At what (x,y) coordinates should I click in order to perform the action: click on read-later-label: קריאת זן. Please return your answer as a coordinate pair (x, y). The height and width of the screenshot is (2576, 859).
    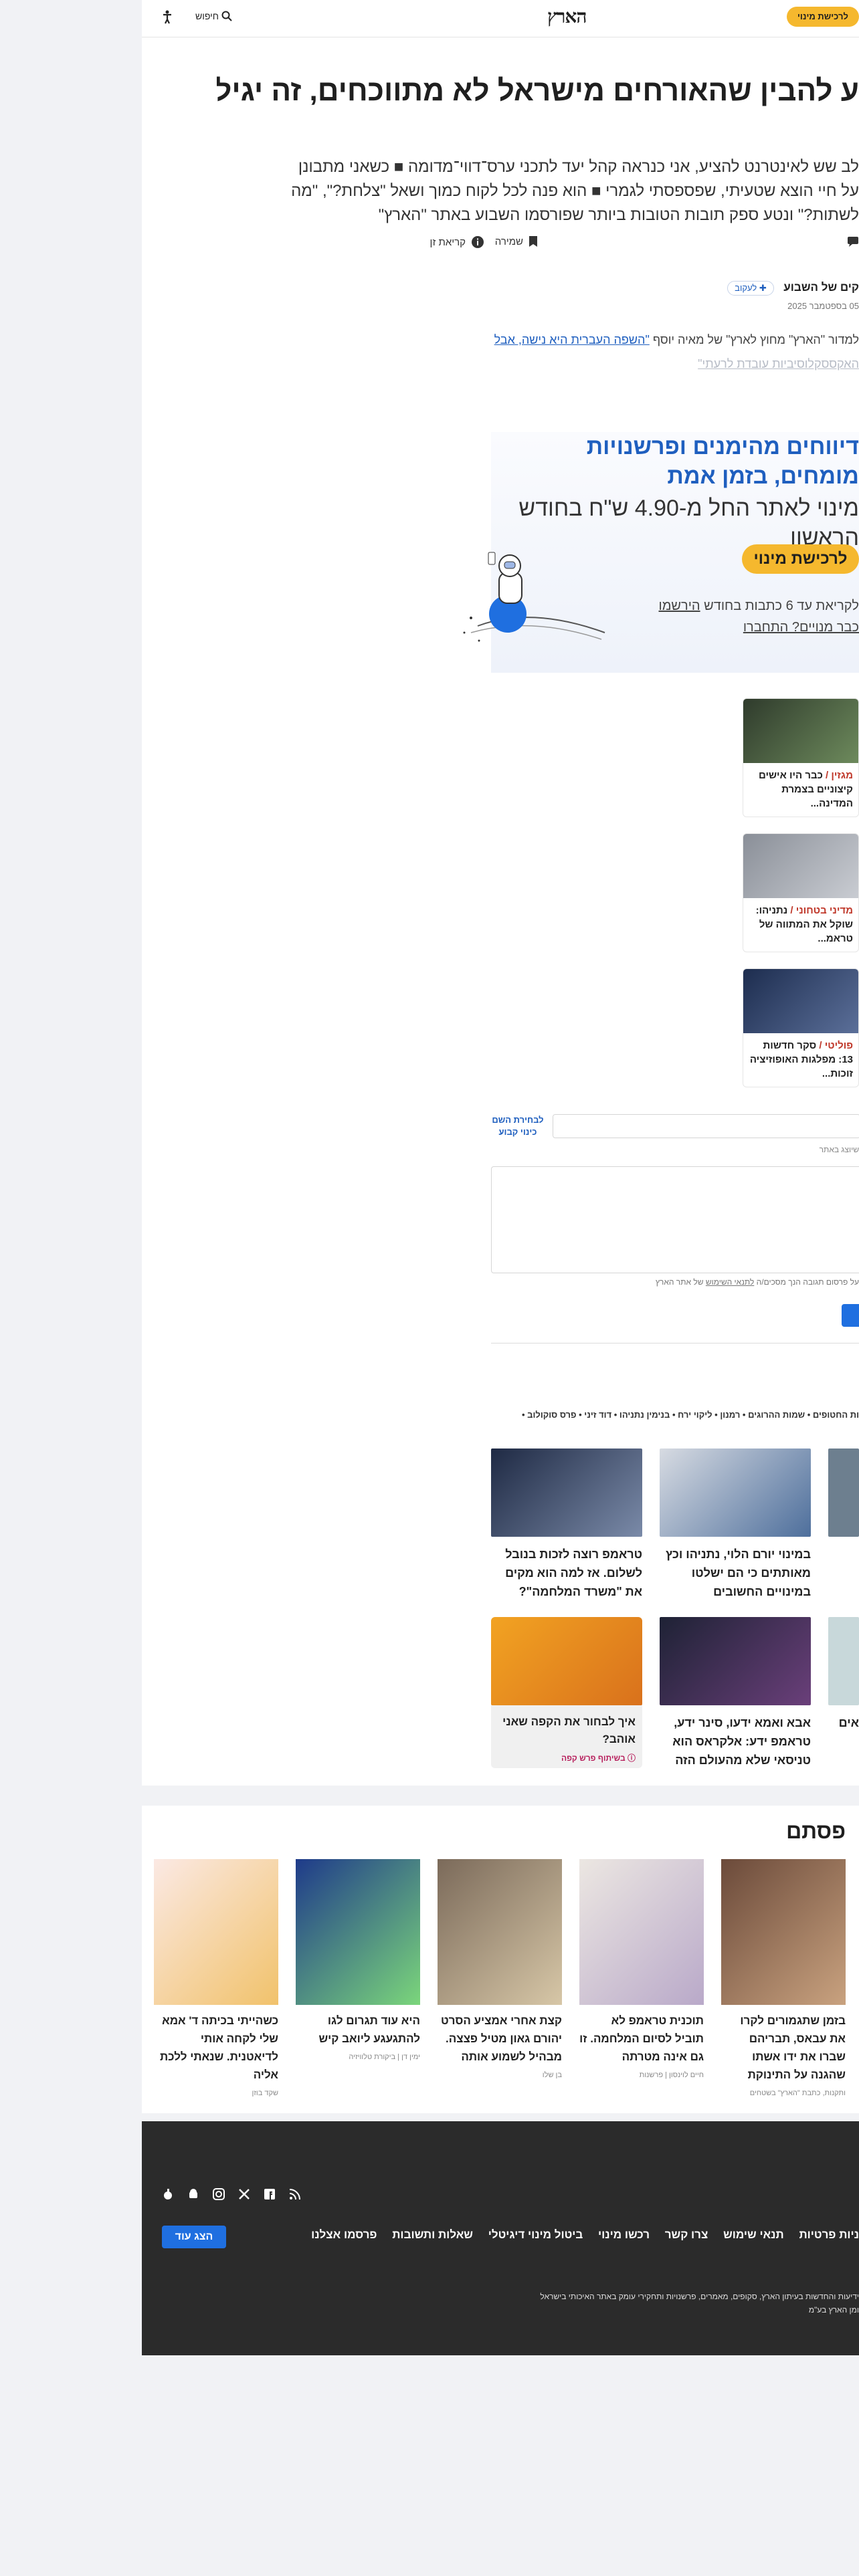
    Looking at the image, I should click on (448, 242).